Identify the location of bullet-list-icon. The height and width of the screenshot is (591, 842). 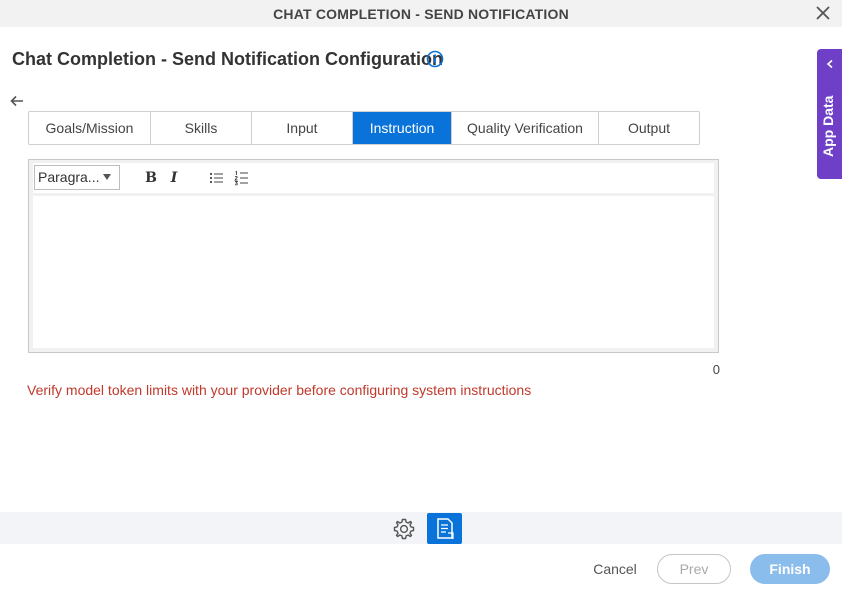
(216, 178).